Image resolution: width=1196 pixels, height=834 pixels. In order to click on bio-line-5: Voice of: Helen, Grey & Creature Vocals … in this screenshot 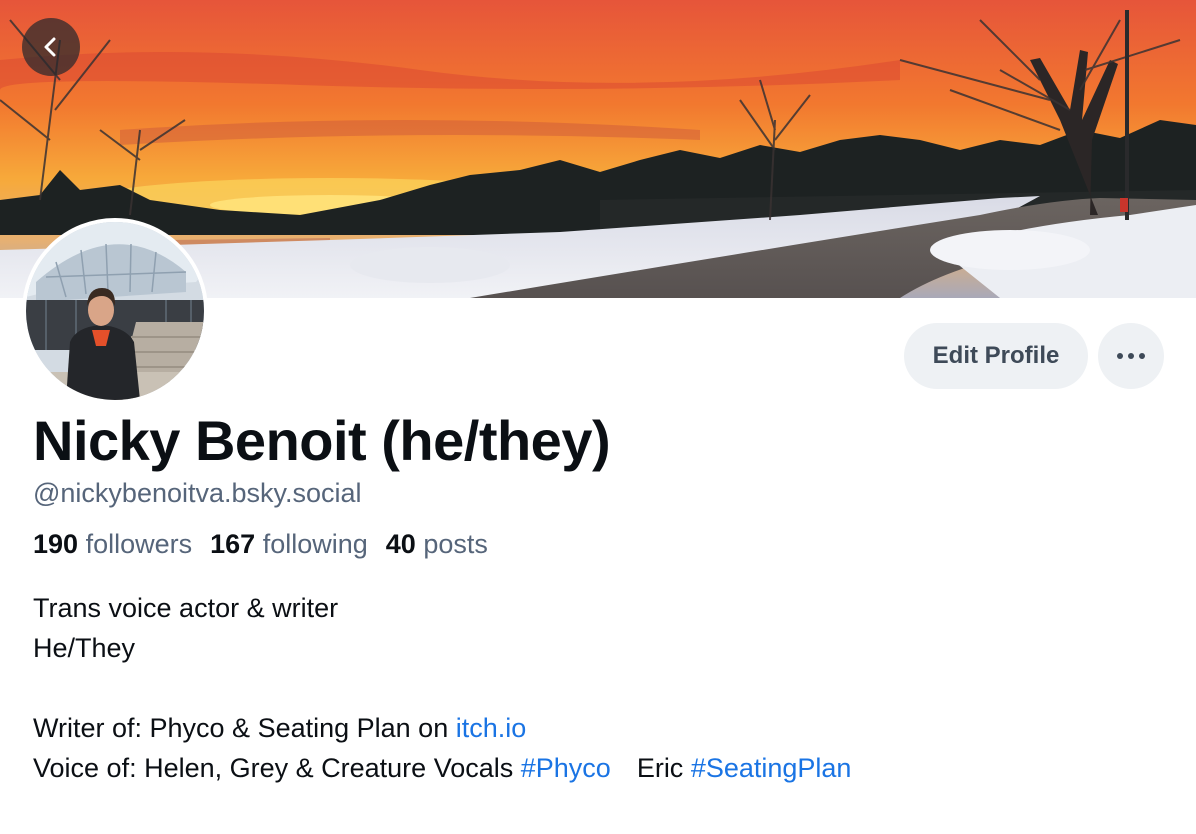, I will do `click(442, 768)`.